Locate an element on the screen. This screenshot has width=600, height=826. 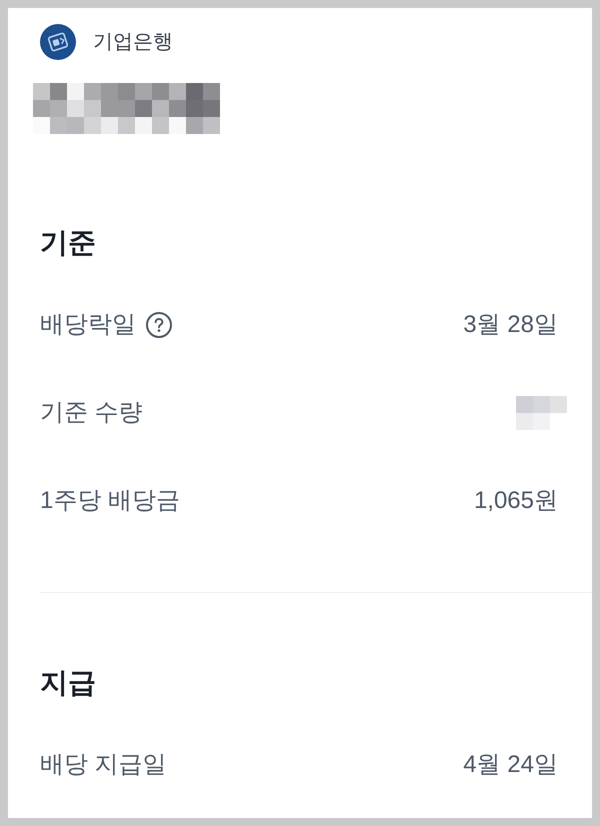
row-label: 배당락일 is located at coordinates (88, 325).